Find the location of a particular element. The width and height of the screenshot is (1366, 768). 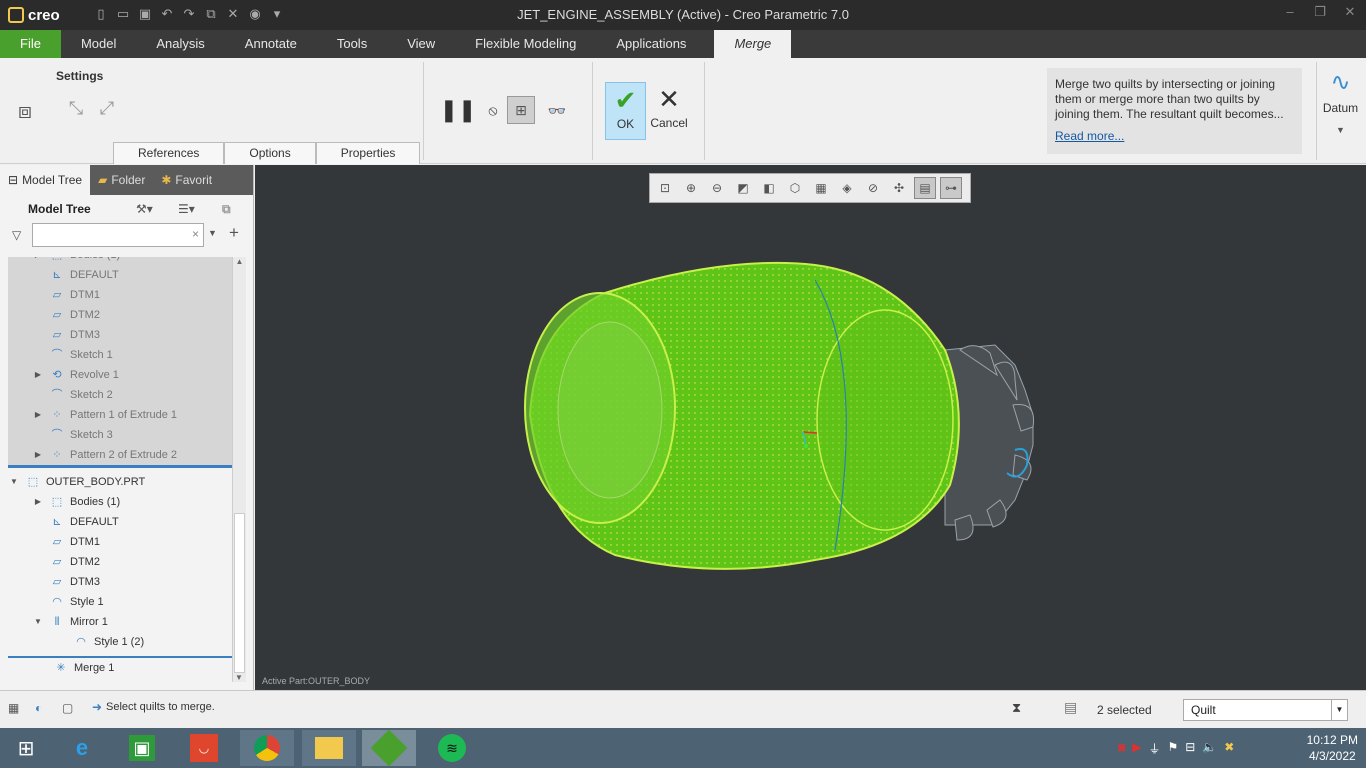

tree-node: ⌒ Sketch 2 is located at coordinates (120, 395).